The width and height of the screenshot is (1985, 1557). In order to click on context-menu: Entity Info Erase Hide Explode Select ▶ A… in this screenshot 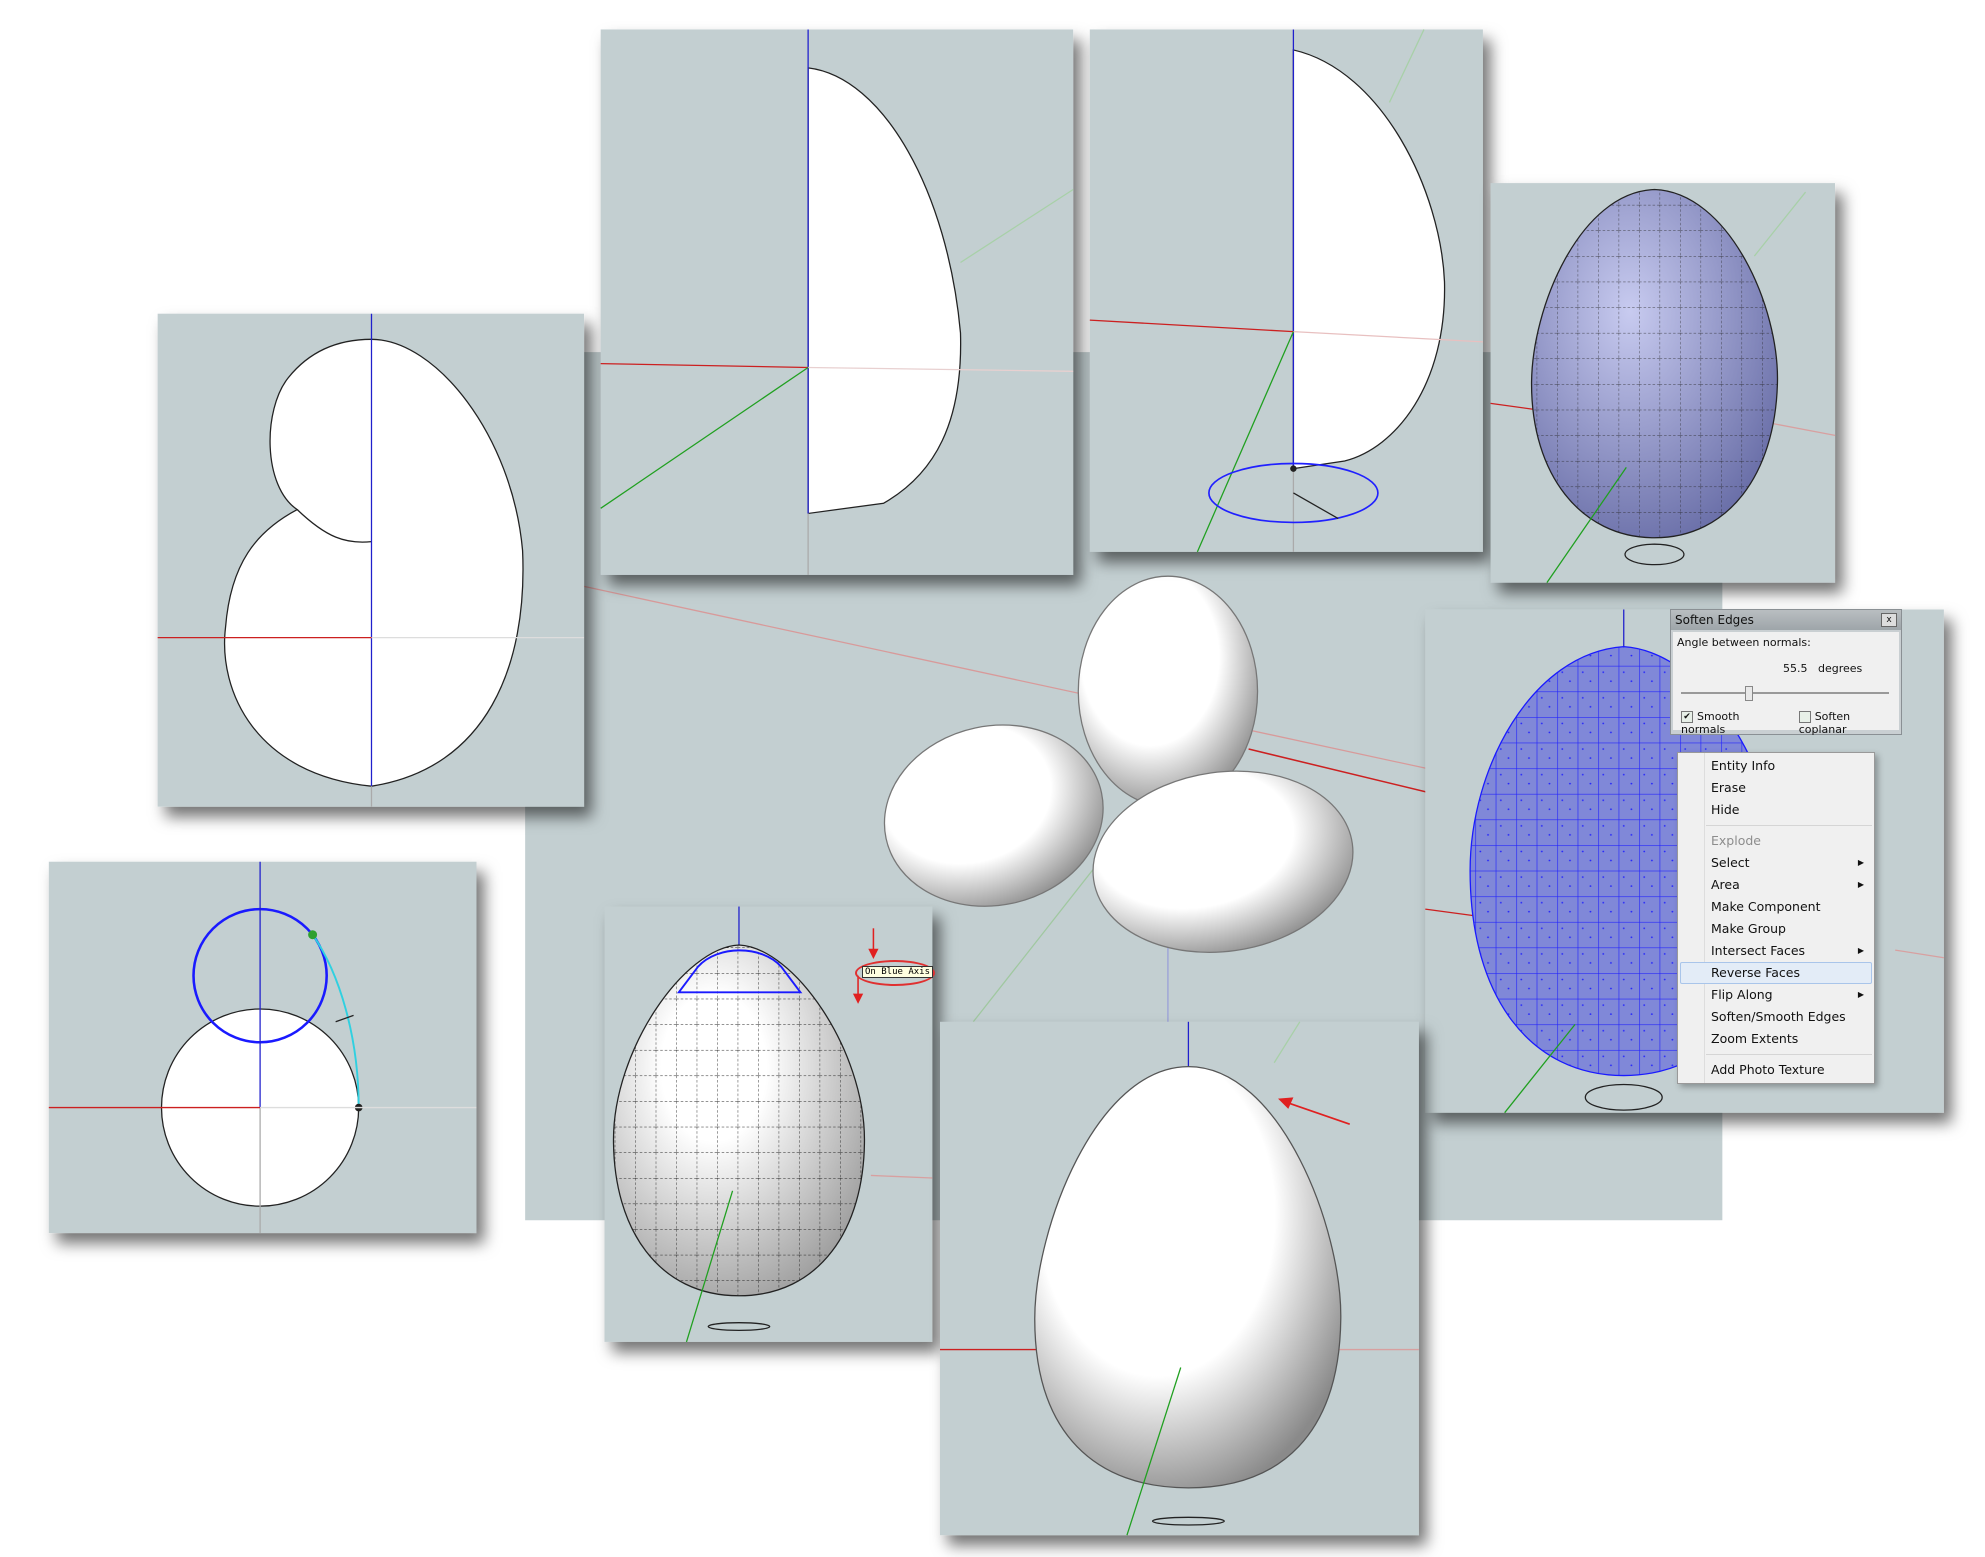, I will do `click(1776, 918)`.